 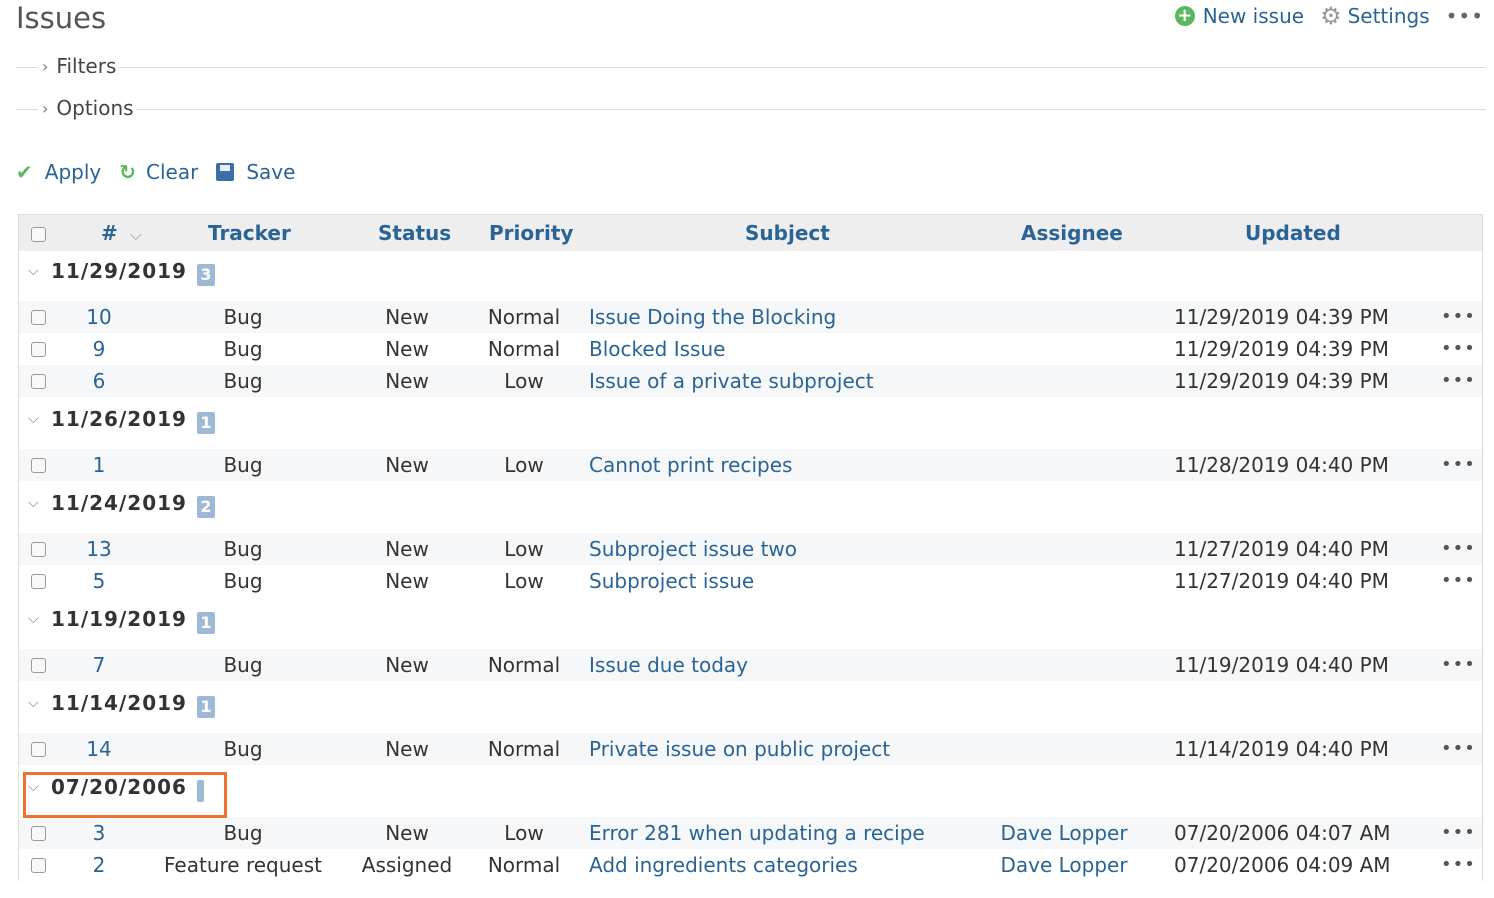 What do you see at coordinates (158, 172) in the screenshot?
I see `clear-button: ↻ Clear` at bounding box center [158, 172].